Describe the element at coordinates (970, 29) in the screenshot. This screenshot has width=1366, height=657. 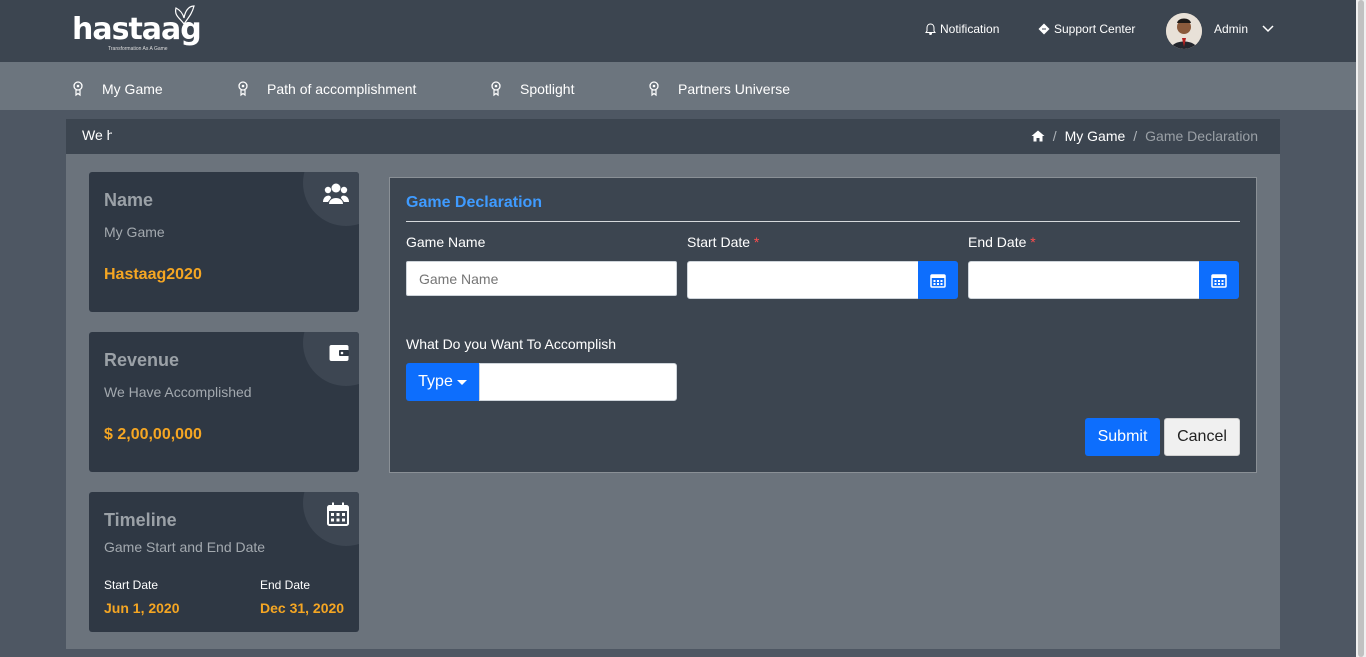
I see `notification-label: Notification` at that location.